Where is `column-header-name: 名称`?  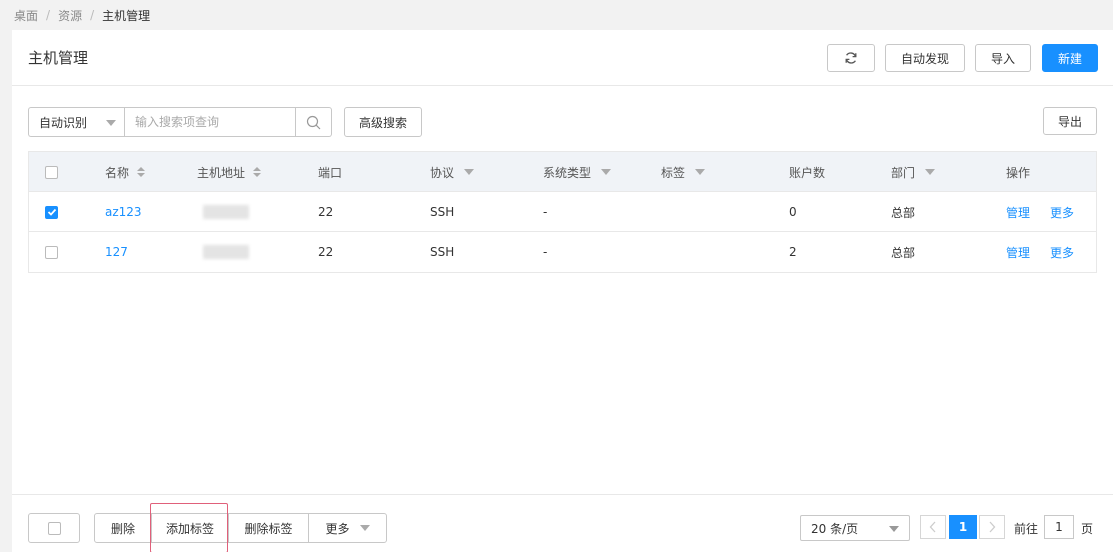 column-header-name: 名称 is located at coordinates (125, 172).